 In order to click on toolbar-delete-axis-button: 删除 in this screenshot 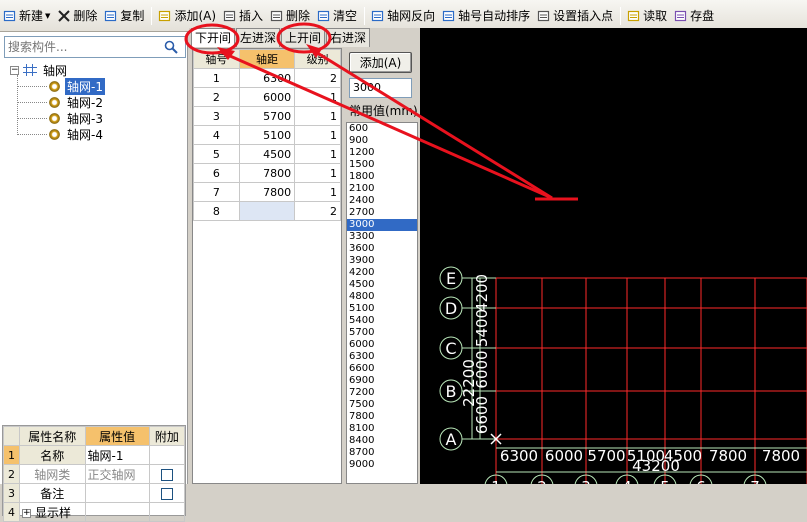, I will do `click(290, 16)`.